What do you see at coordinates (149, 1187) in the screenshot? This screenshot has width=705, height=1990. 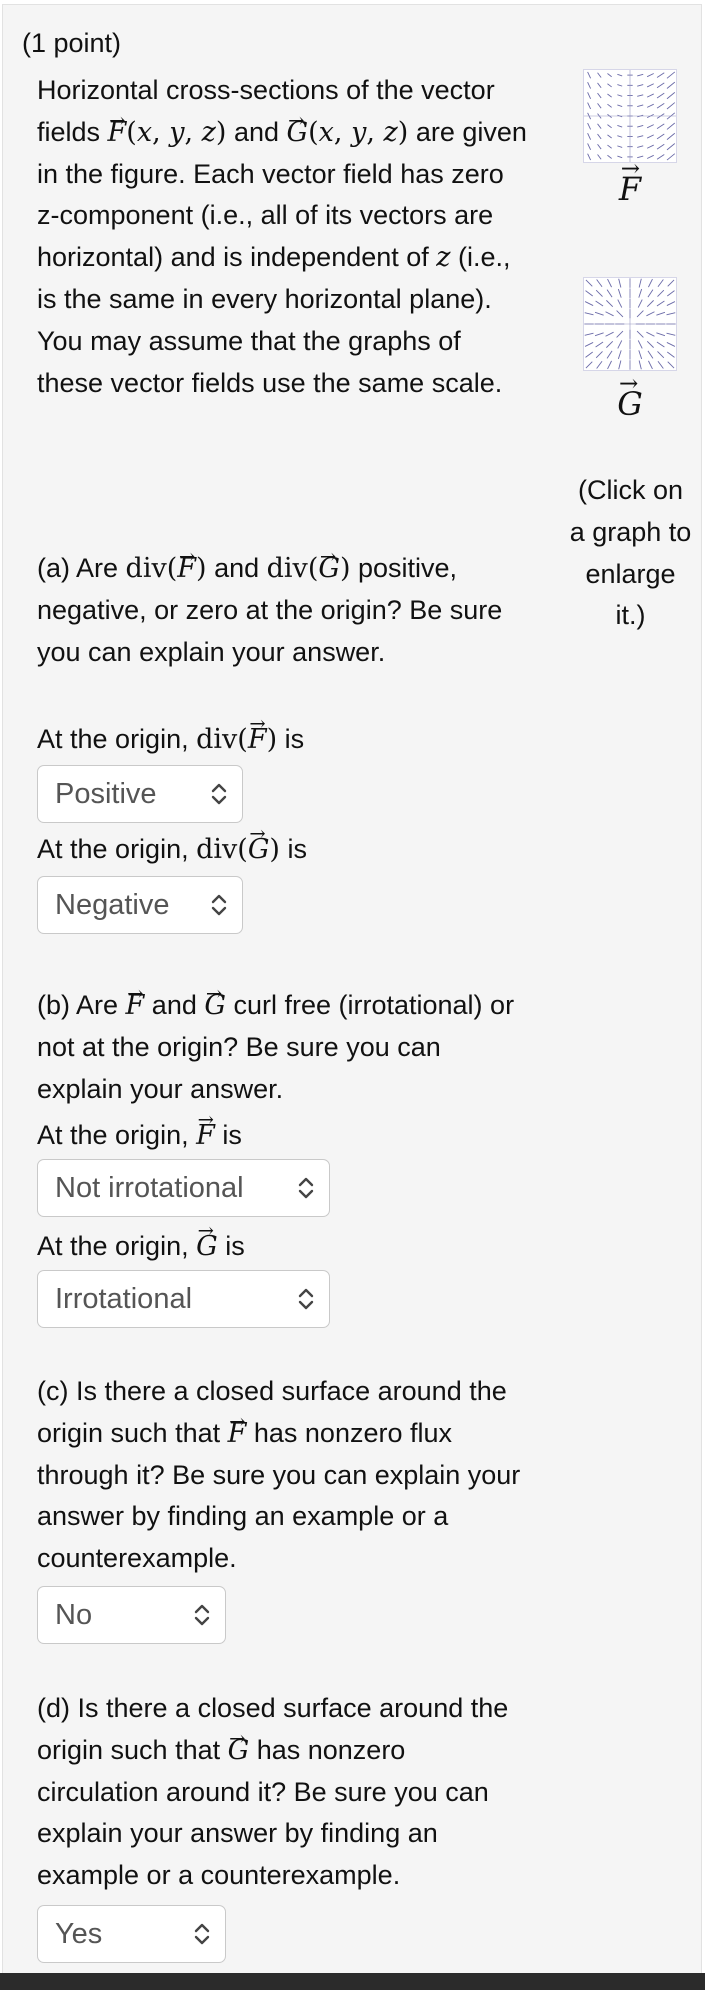 I see `curl-f-select-value: Not irrotational` at bounding box center [149, 1187].